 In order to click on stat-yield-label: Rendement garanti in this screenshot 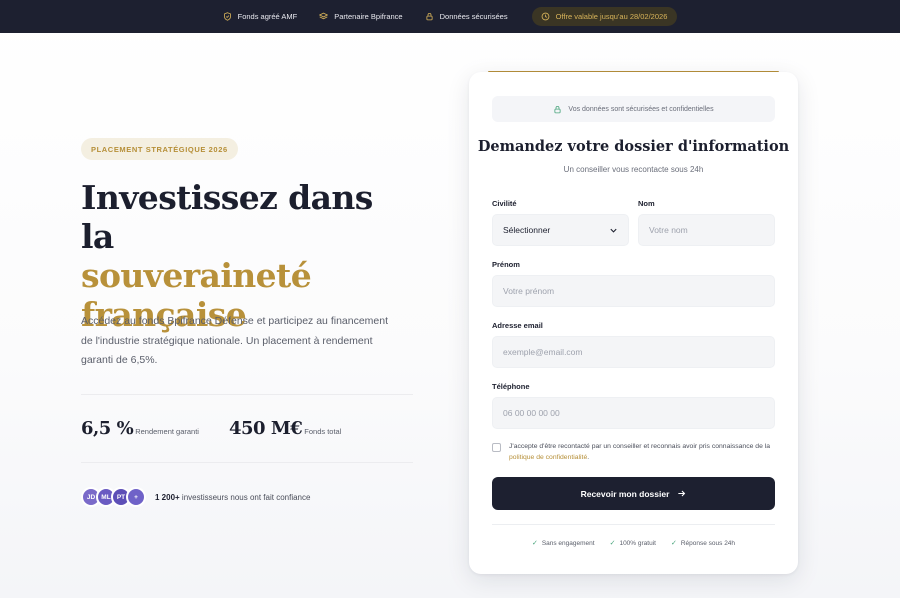, I will do `click(167, 431)`.